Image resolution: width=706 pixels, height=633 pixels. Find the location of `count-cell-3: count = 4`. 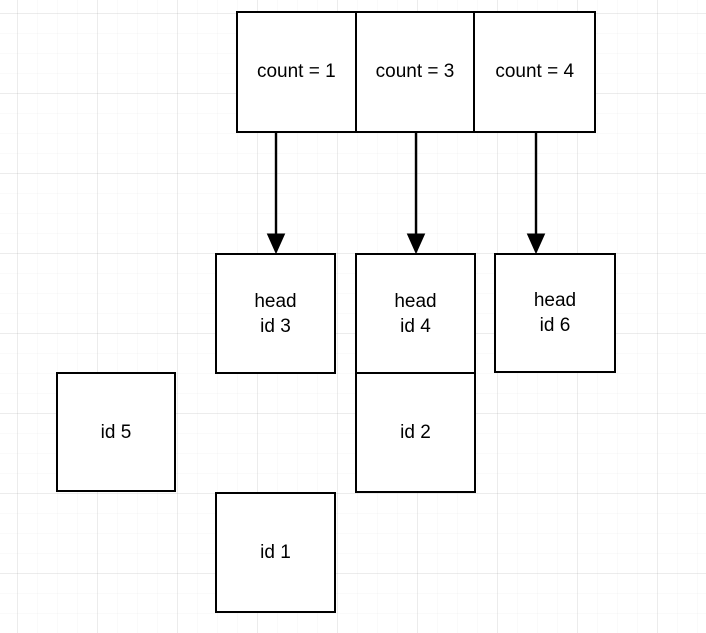

count-cell-3: count = 4 is located at coordinates (534, 72).